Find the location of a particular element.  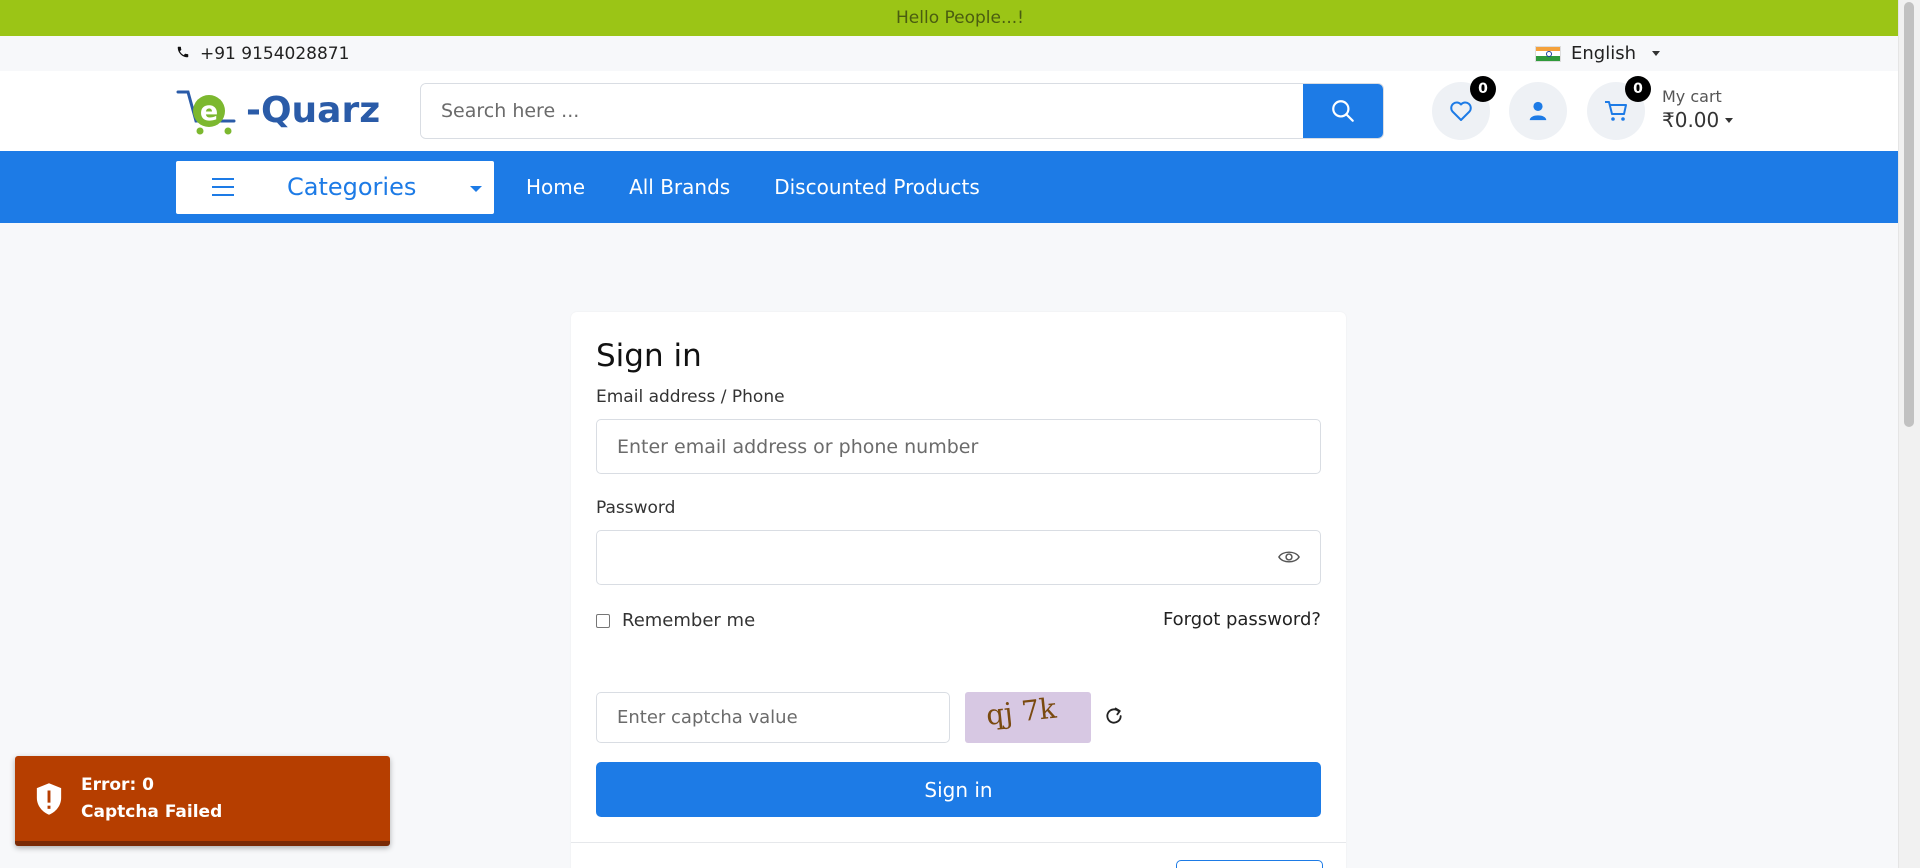

language-label: English is located at coordinates (1603, 53).